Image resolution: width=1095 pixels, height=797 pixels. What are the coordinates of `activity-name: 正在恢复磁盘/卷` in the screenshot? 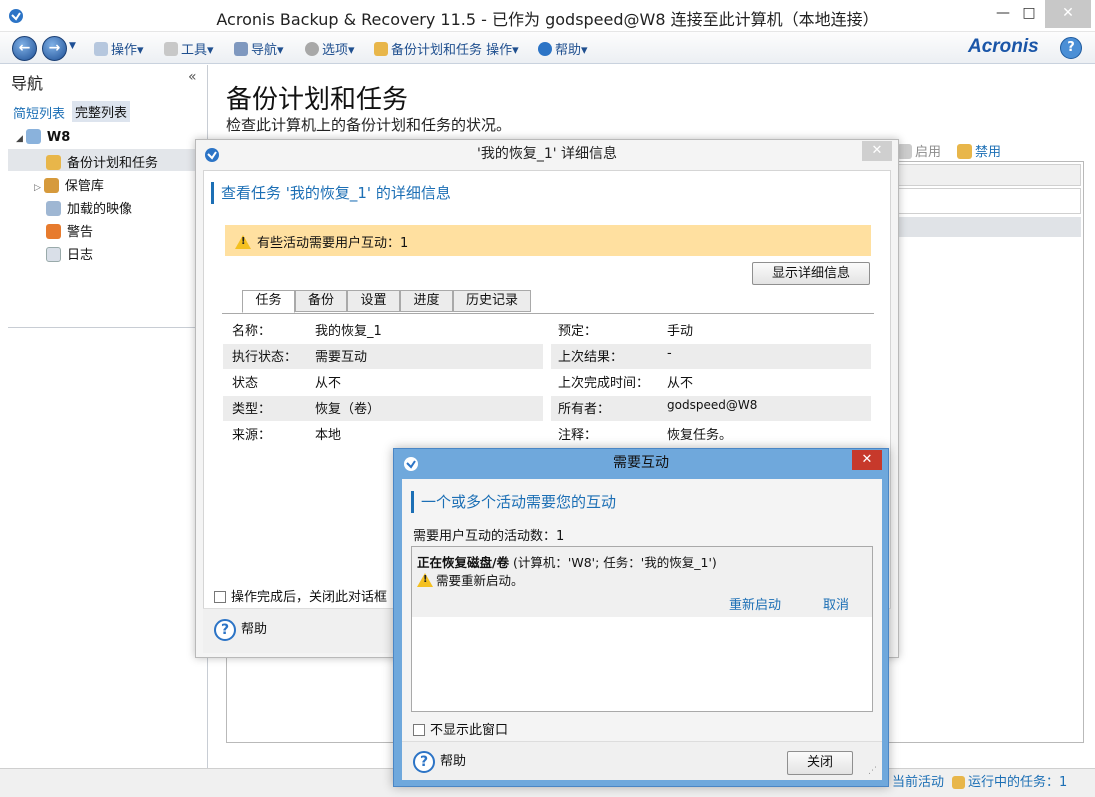 It's located at (463, 562).